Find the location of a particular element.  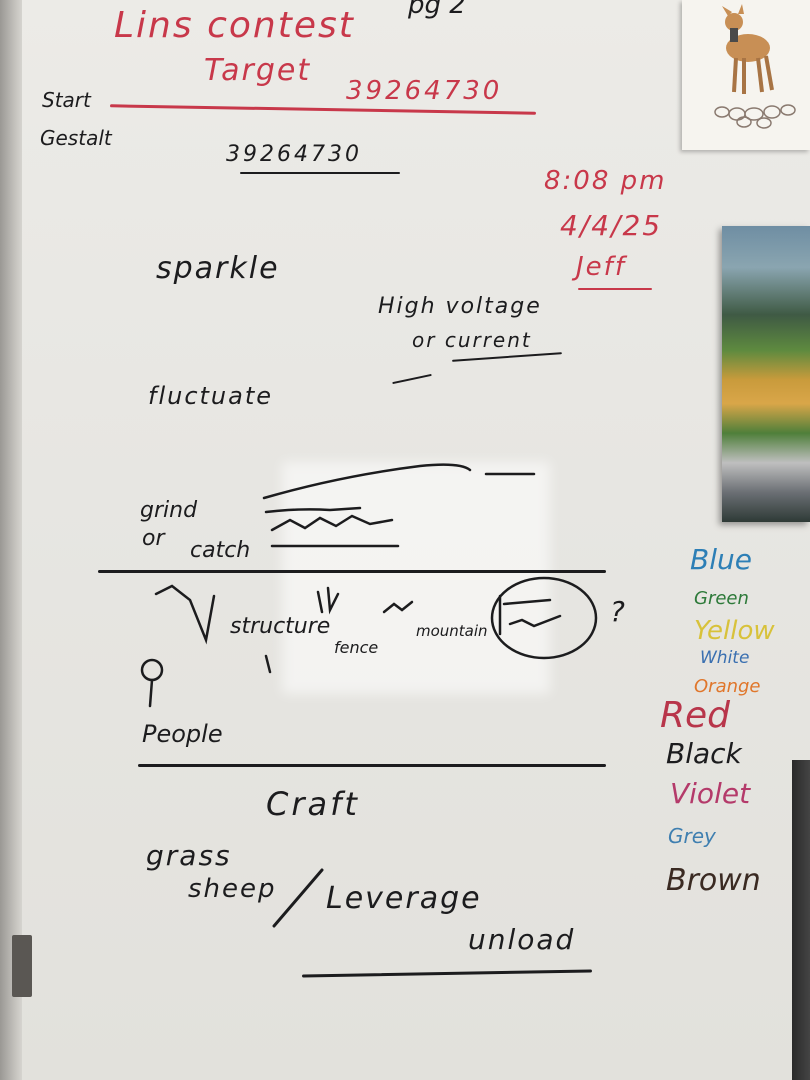

small-mark is located at coordinates (268, 664).